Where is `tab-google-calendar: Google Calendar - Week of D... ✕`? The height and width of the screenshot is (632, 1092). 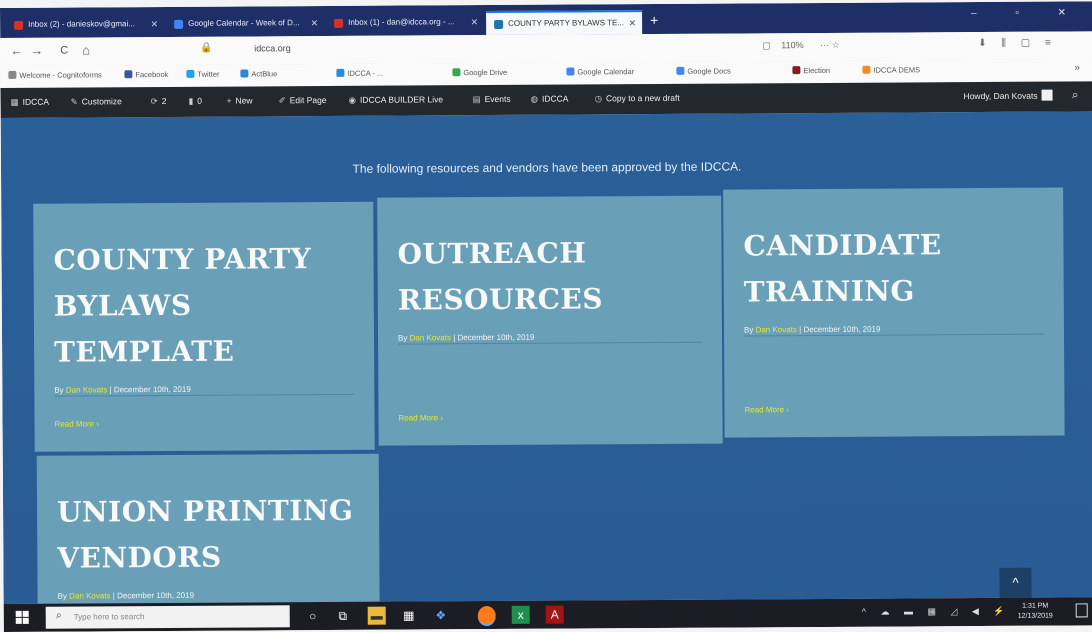
tab-google-calendar: Google Calendar - Week of D... ✕ is located at coordinates (245, 24).